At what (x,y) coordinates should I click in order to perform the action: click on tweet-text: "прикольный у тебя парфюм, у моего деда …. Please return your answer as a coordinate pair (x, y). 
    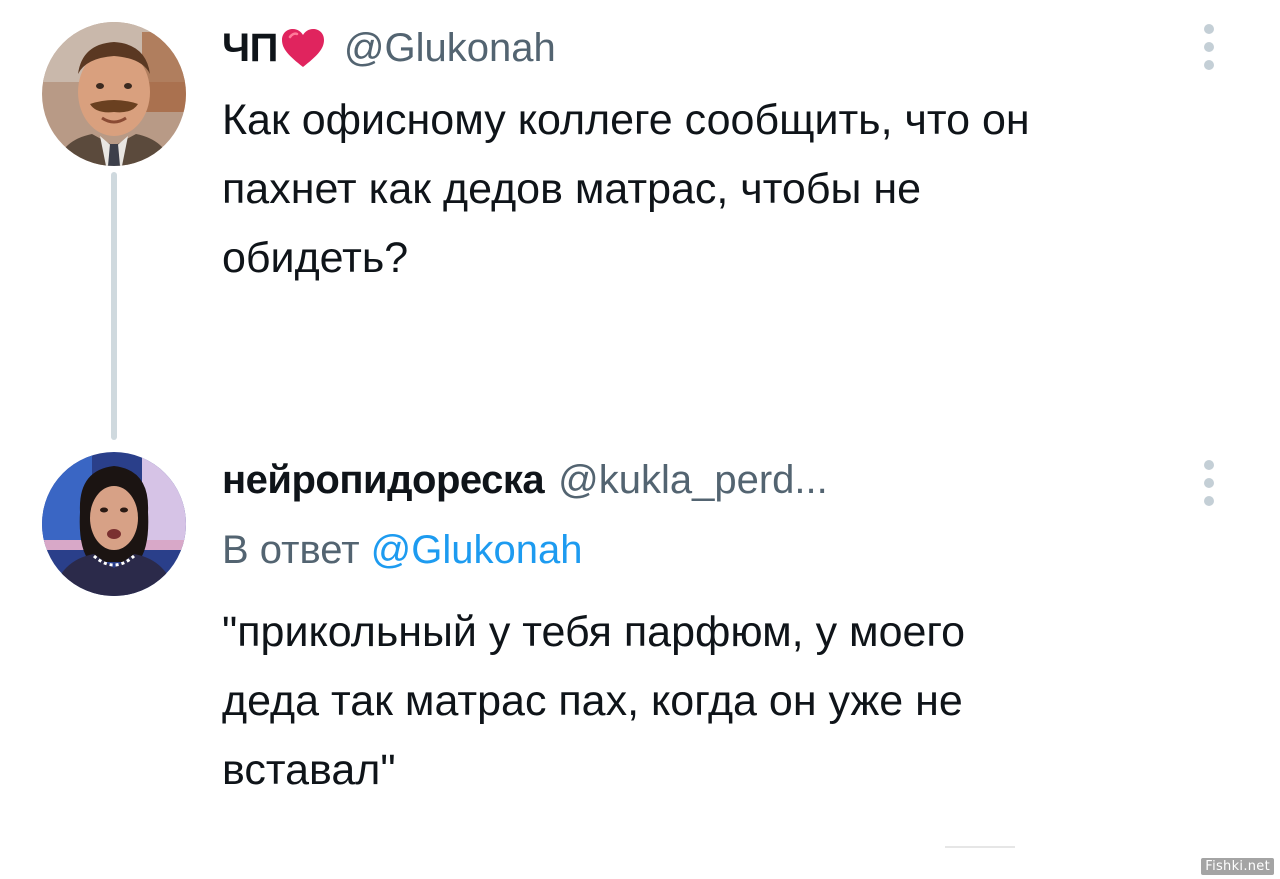
    Looking at the image, I should click on (594, 701).